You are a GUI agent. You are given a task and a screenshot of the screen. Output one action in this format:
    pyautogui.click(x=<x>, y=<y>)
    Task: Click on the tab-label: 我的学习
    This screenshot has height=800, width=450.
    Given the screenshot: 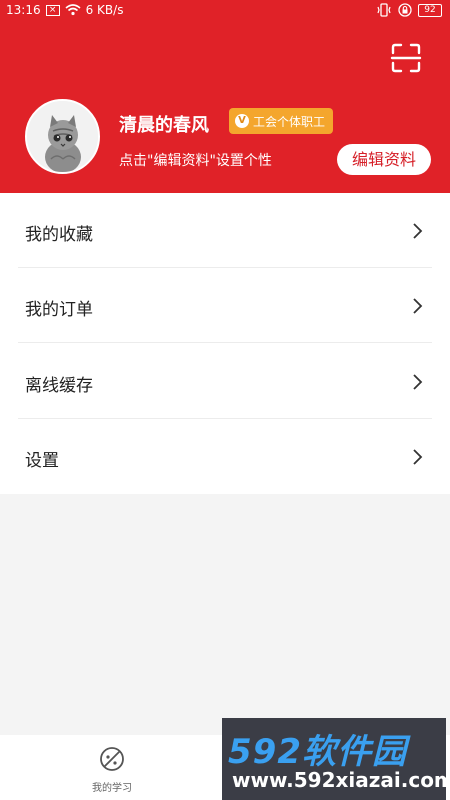 What is the action you would take?
    pyautogui.click(x=112, y=788)
    